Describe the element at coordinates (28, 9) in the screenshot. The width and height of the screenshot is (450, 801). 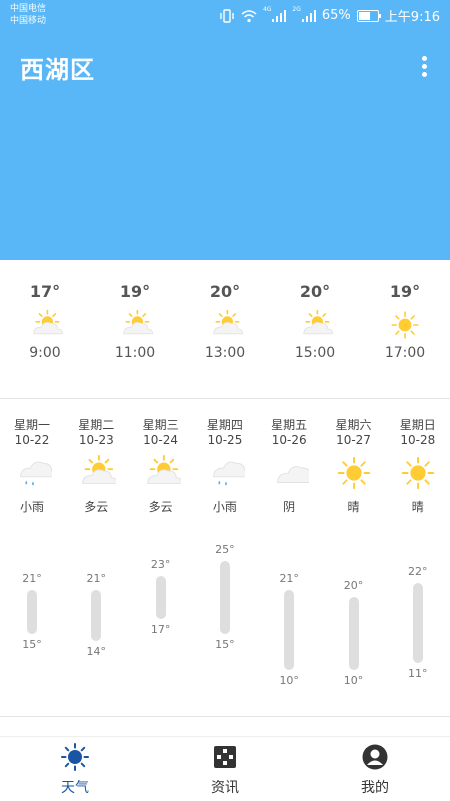
I see `carrier-1: 中国电信` at that location.